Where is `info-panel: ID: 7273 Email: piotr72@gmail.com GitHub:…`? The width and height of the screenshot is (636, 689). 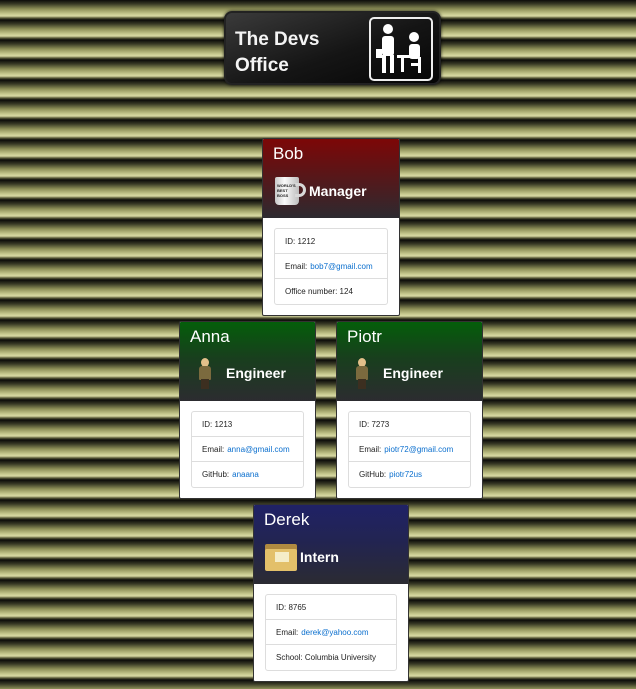
info-panel: ID: 7273 Email: piotr72@gmail.com GitHub:… is located at coordinates (409, 444).